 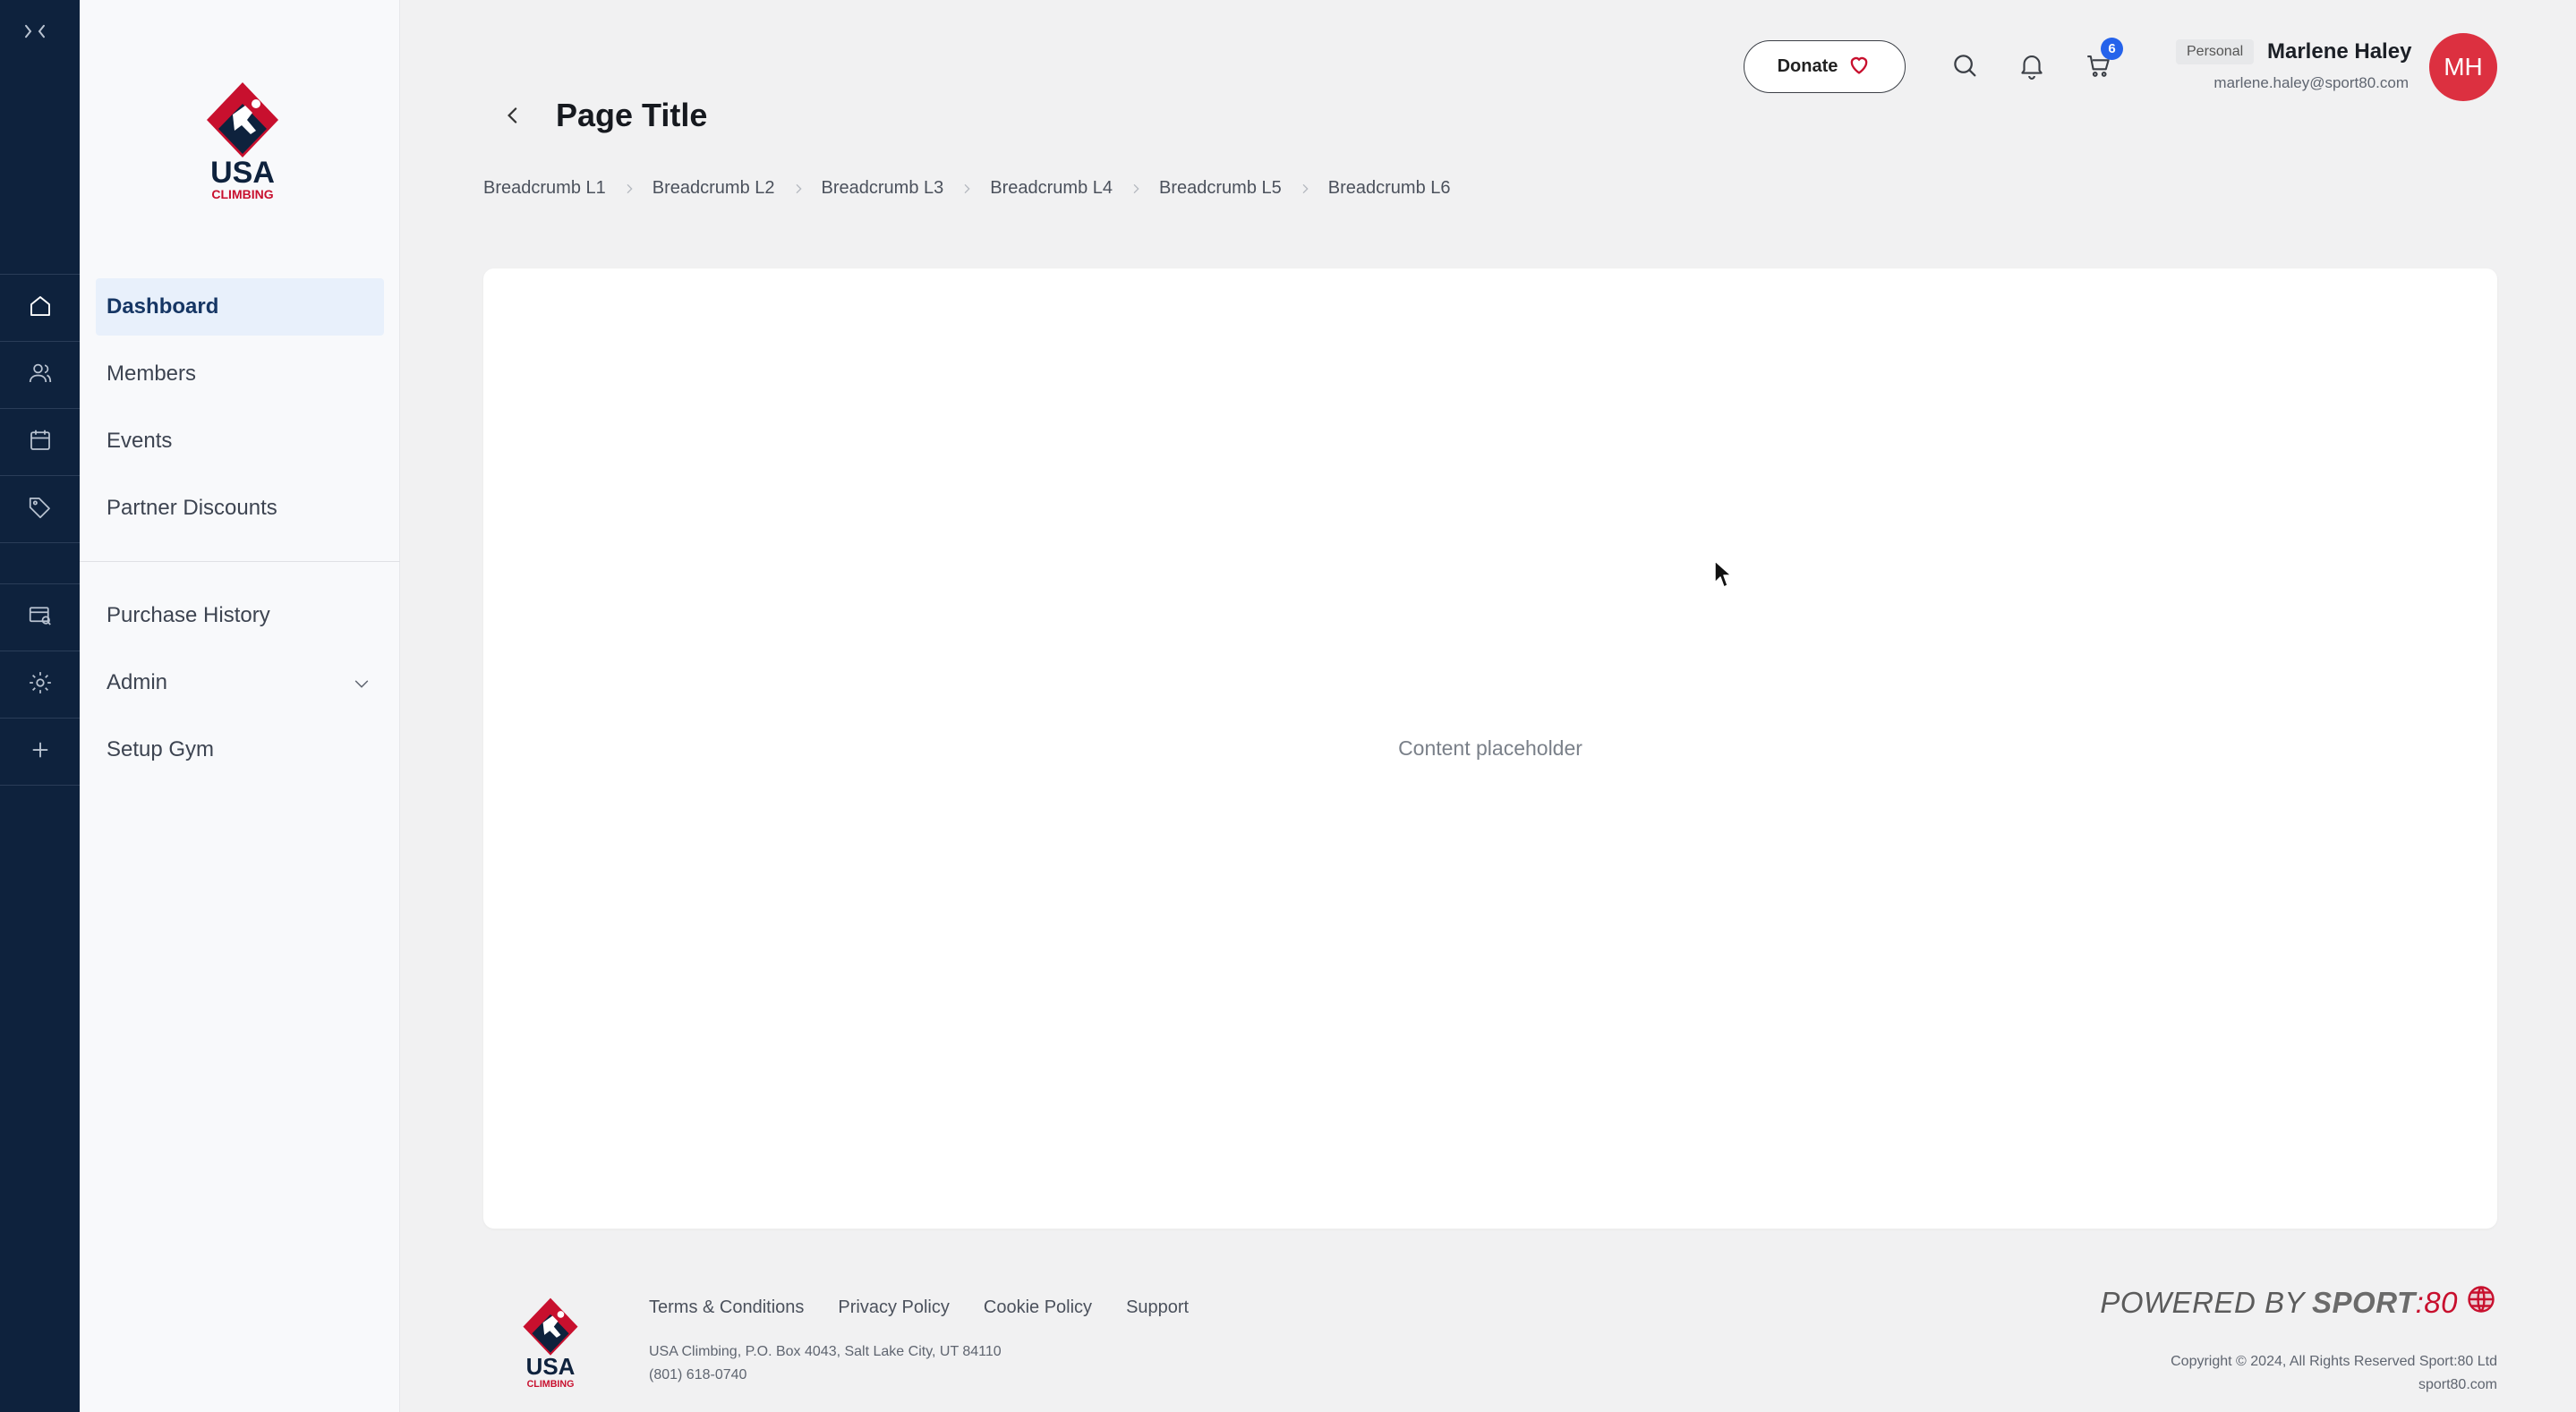 What do you see at coordinates (893, 1307) in the screenshot?
I see `footer-link-privacy: Privacy Policy` at bounding box center [893, 1307].